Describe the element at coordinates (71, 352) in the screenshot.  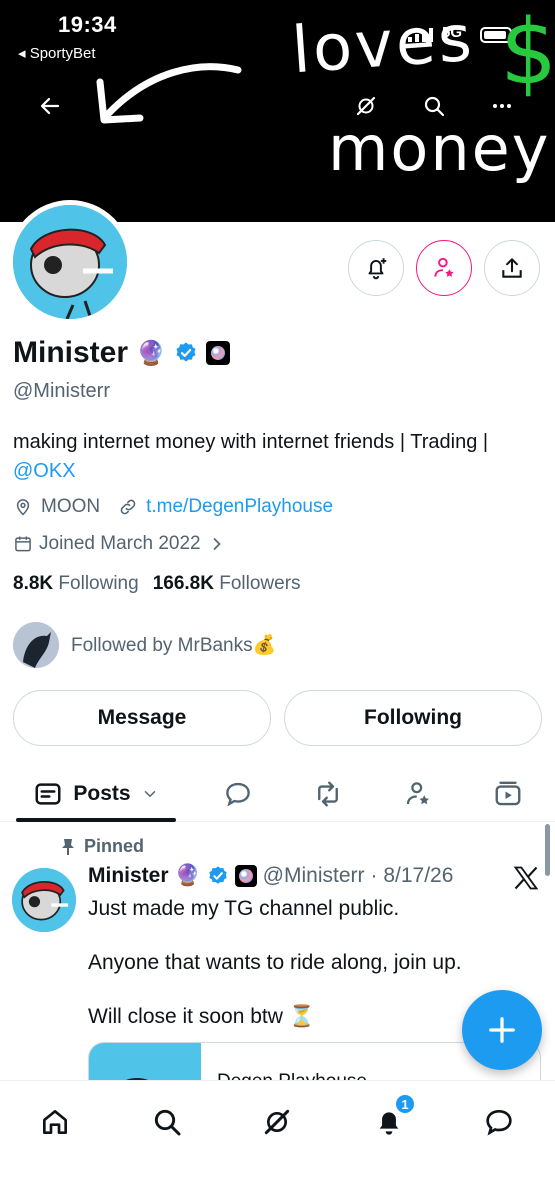
I see `profile-display-name: Minister` at that location.